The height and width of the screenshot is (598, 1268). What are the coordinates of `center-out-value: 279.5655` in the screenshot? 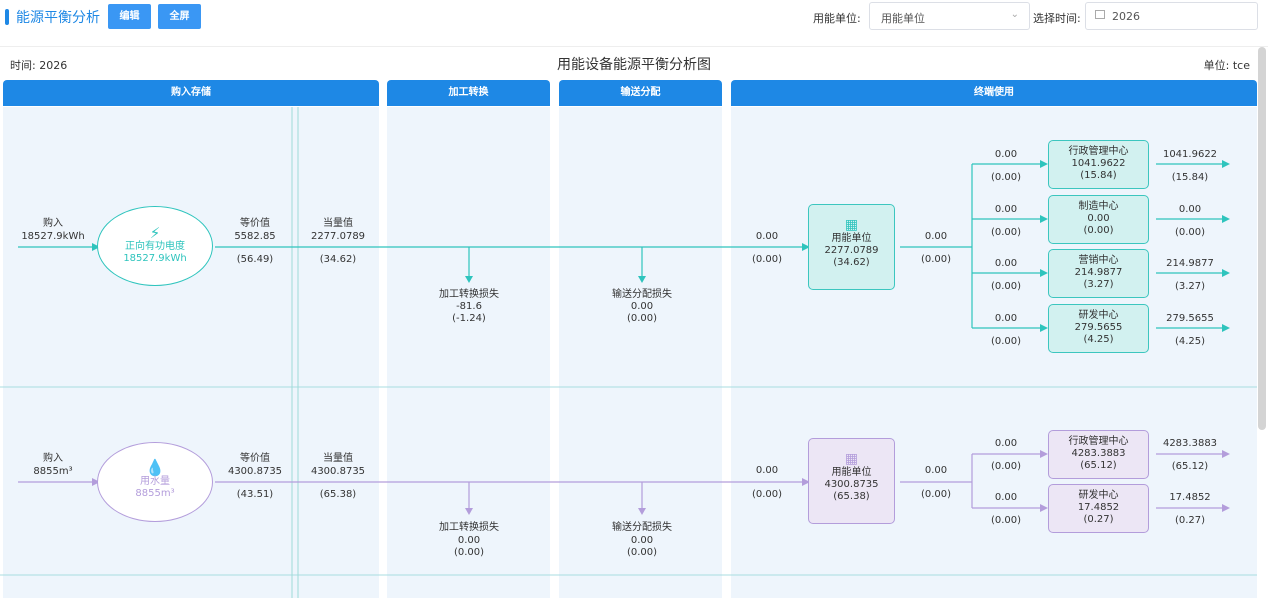 It's located at (1190, 318).